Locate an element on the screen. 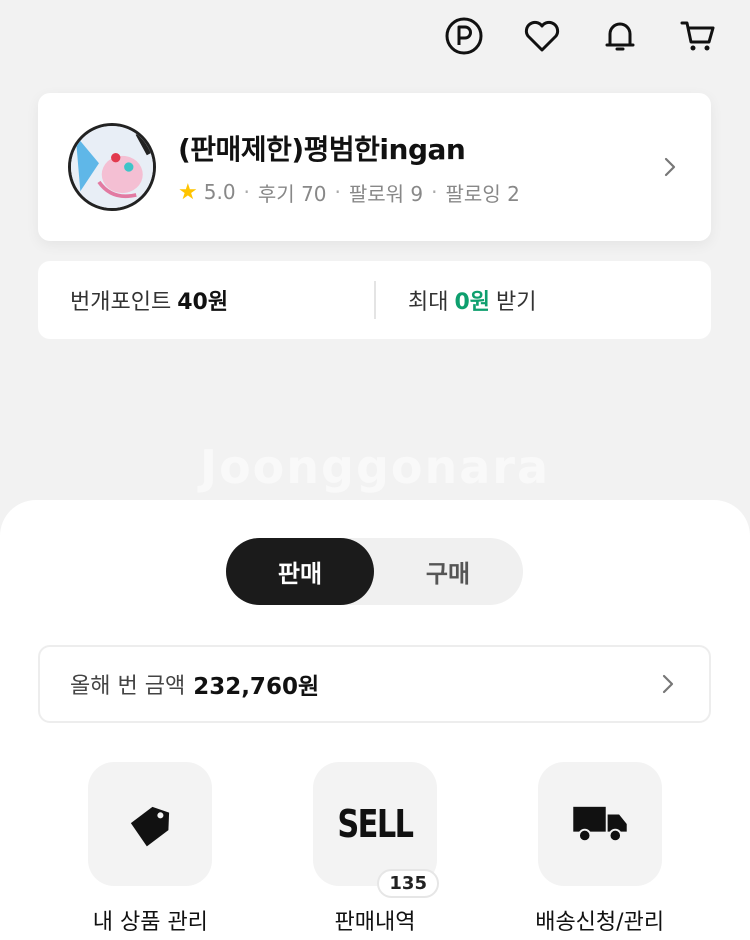 The height and width of the screenshot is (940, 750). bell-icon is located at coordinates (620, 36).